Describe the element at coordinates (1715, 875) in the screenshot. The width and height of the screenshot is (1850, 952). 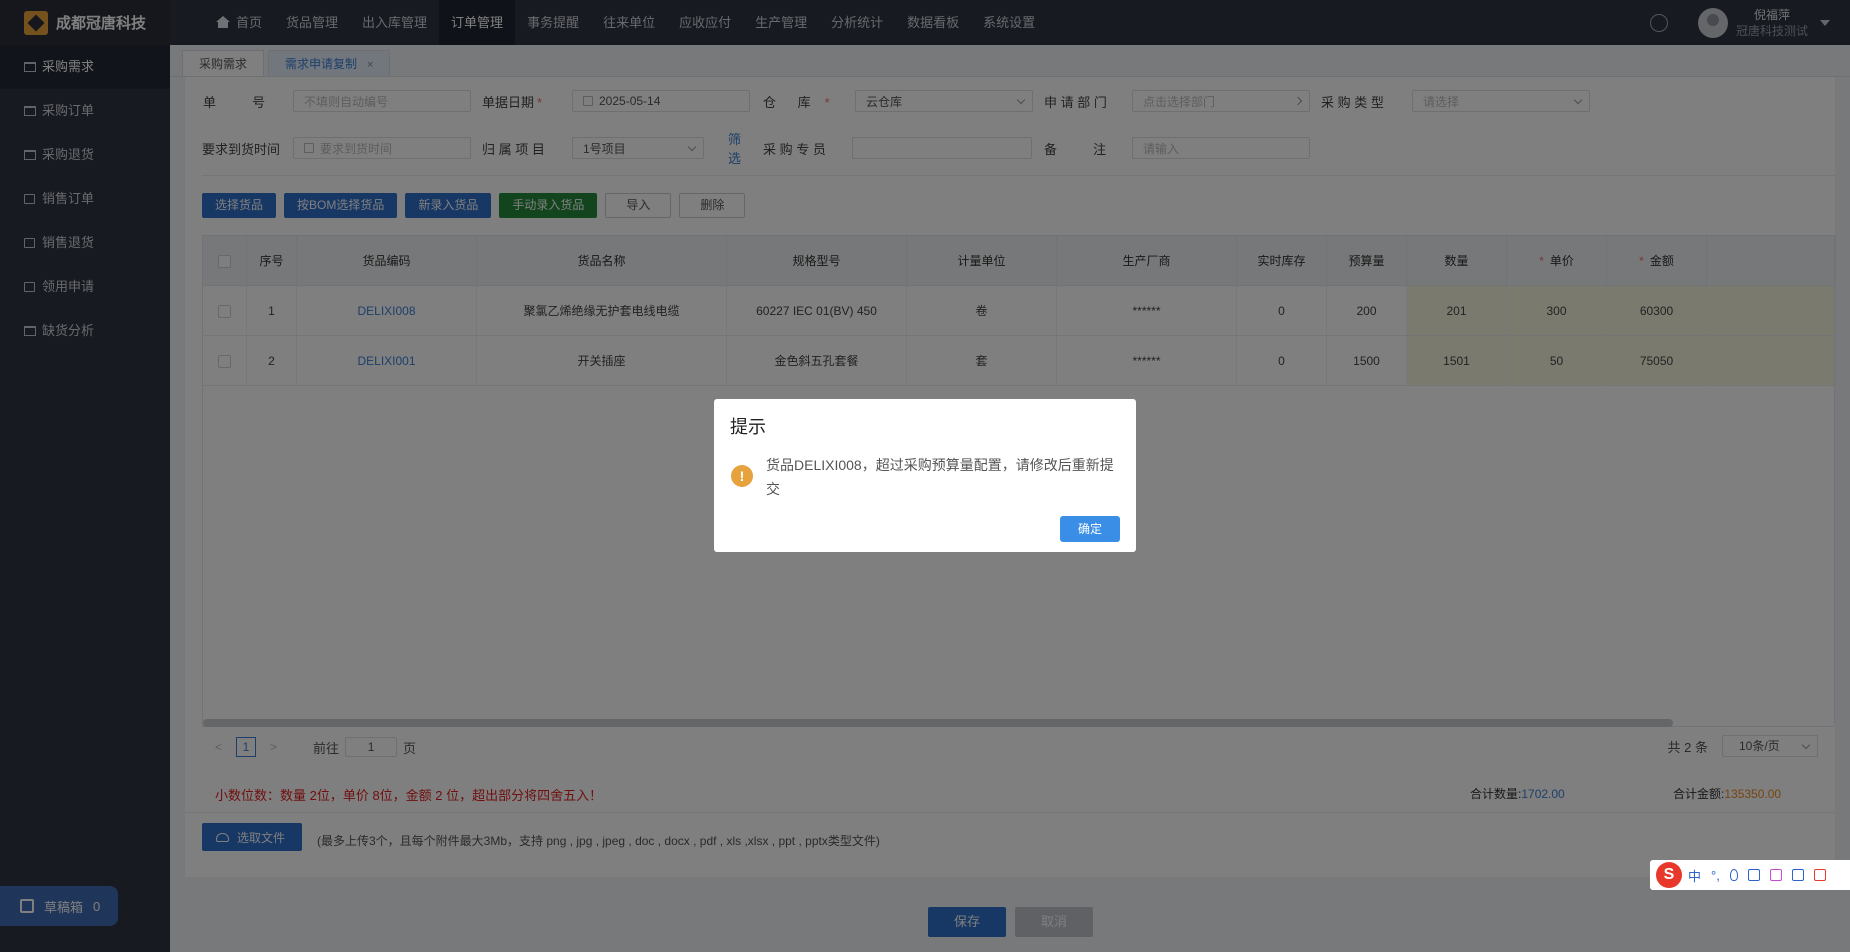
I see `ime-punct-toggle: °,` at that location.